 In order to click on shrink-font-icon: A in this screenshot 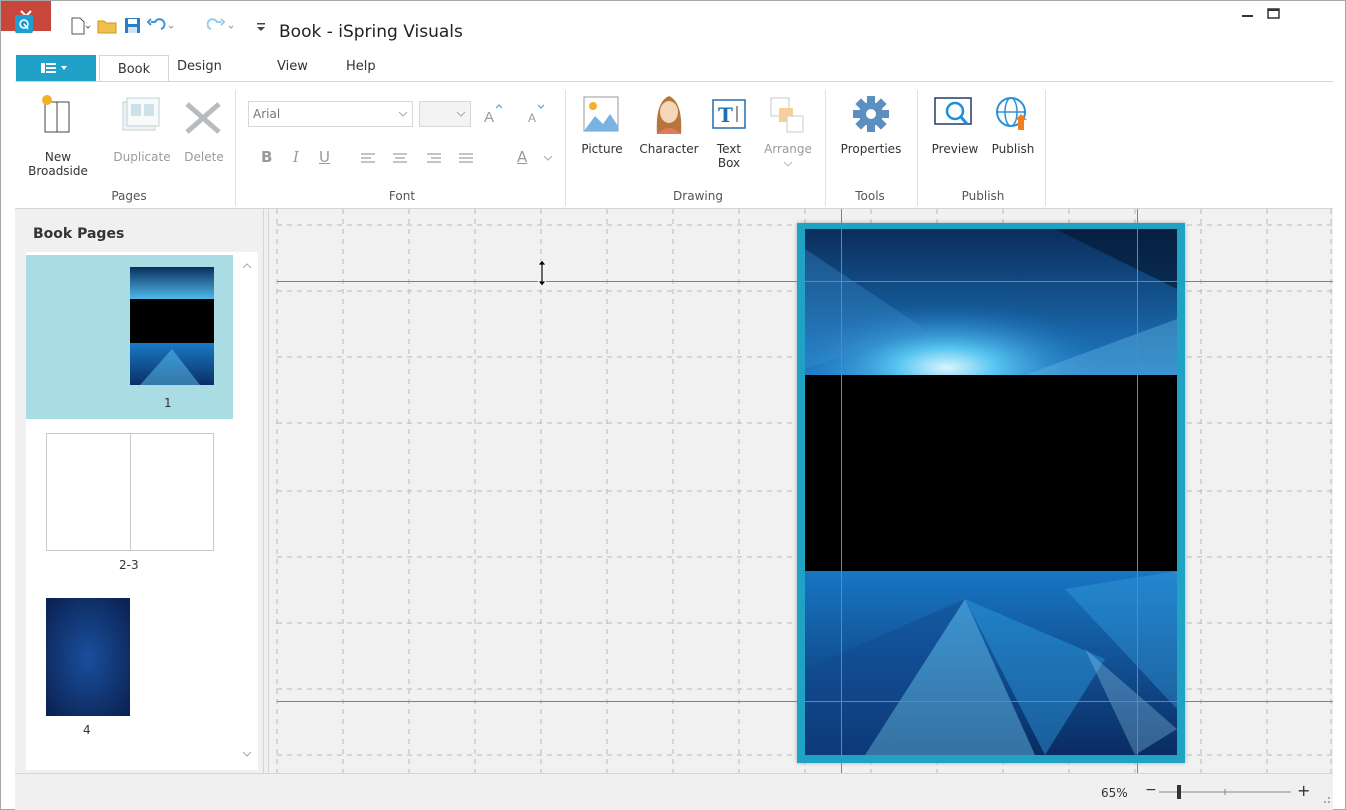, I will do `click(534, 114)`.